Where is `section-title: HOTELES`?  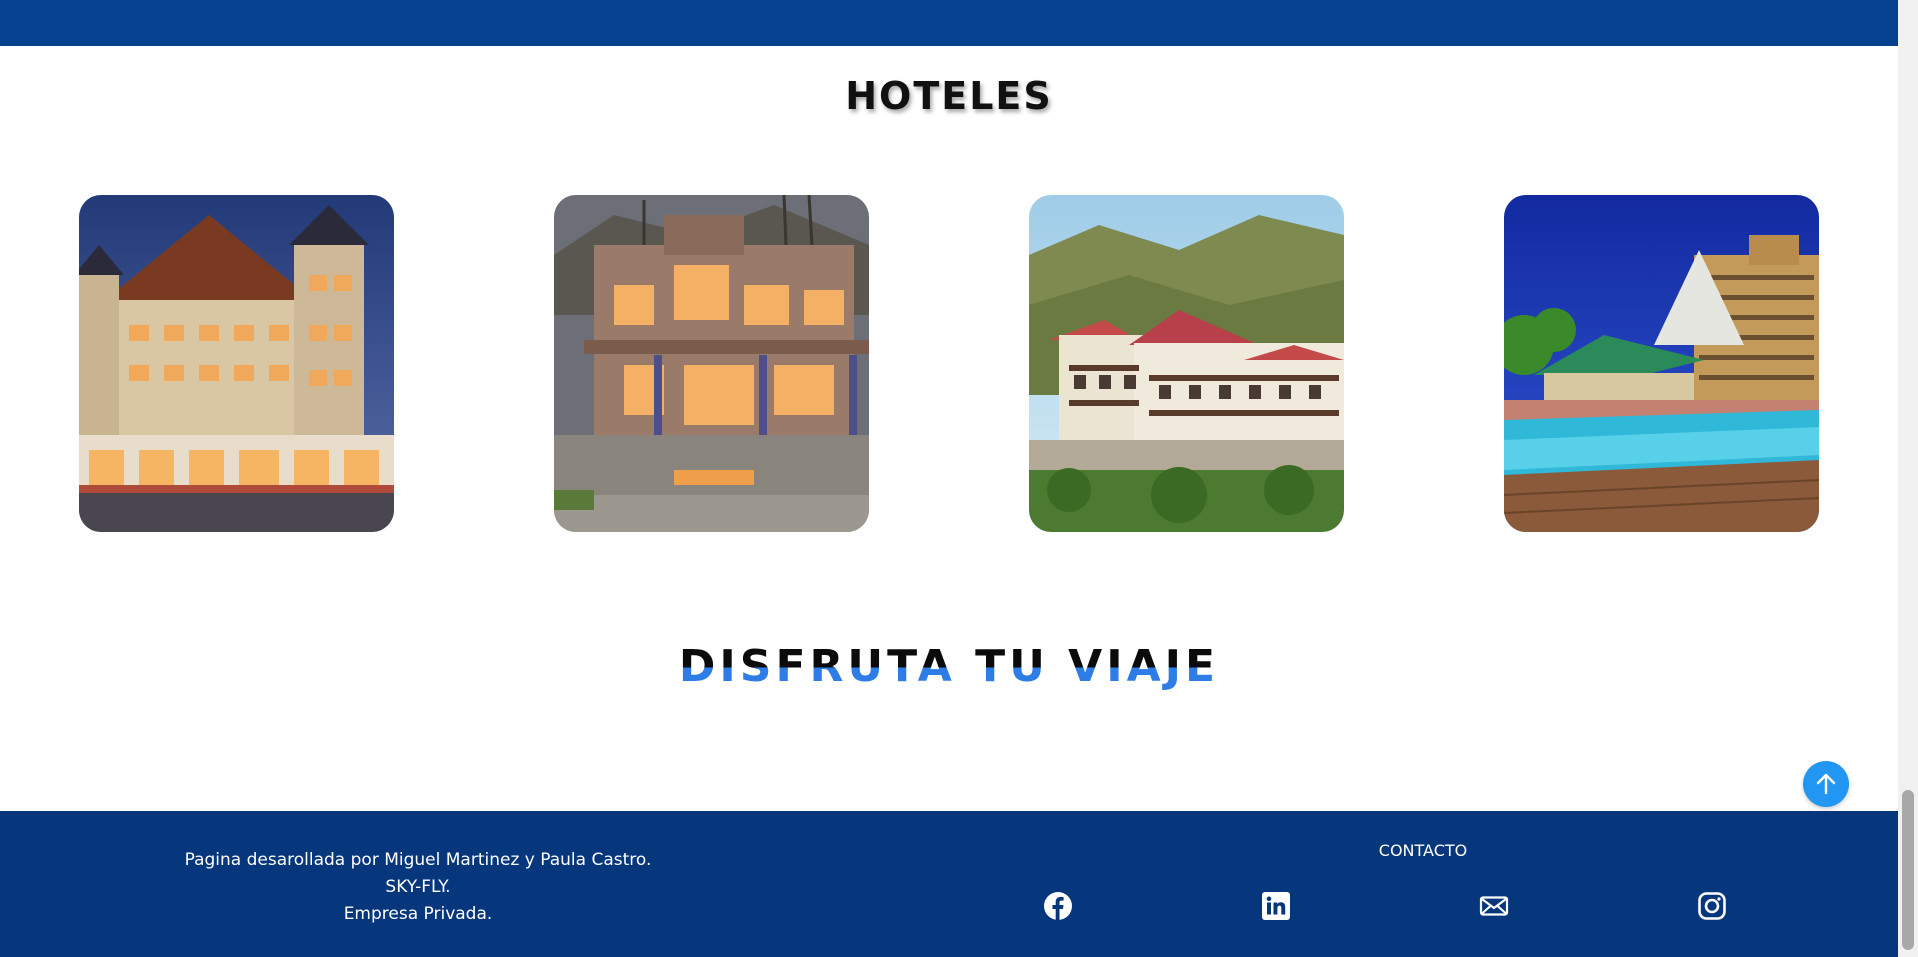 section-title: HOTELES is located at coordinates (949, 96).